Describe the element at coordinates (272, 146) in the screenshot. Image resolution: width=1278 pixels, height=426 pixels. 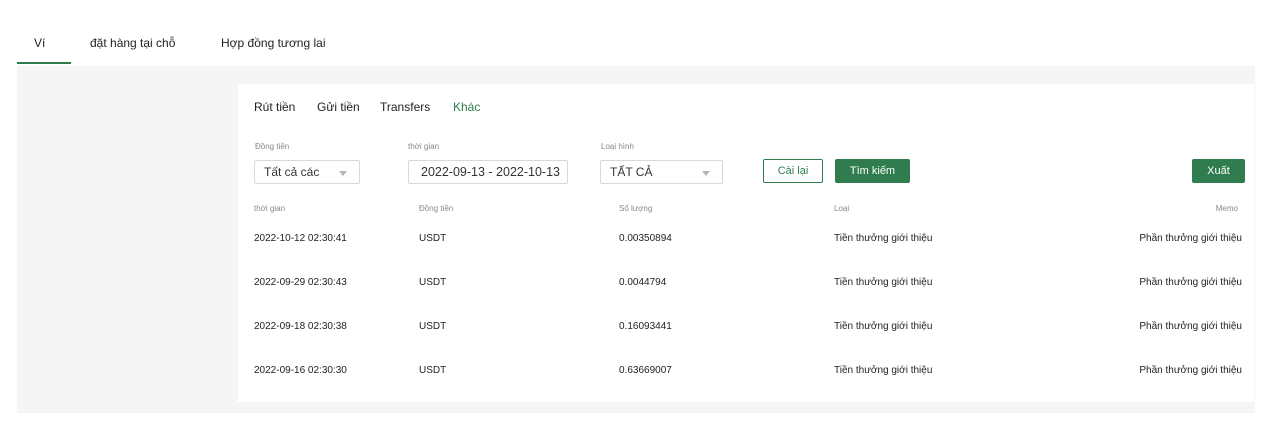
I see `currency-filter-label: Đồng tiền` at that location.